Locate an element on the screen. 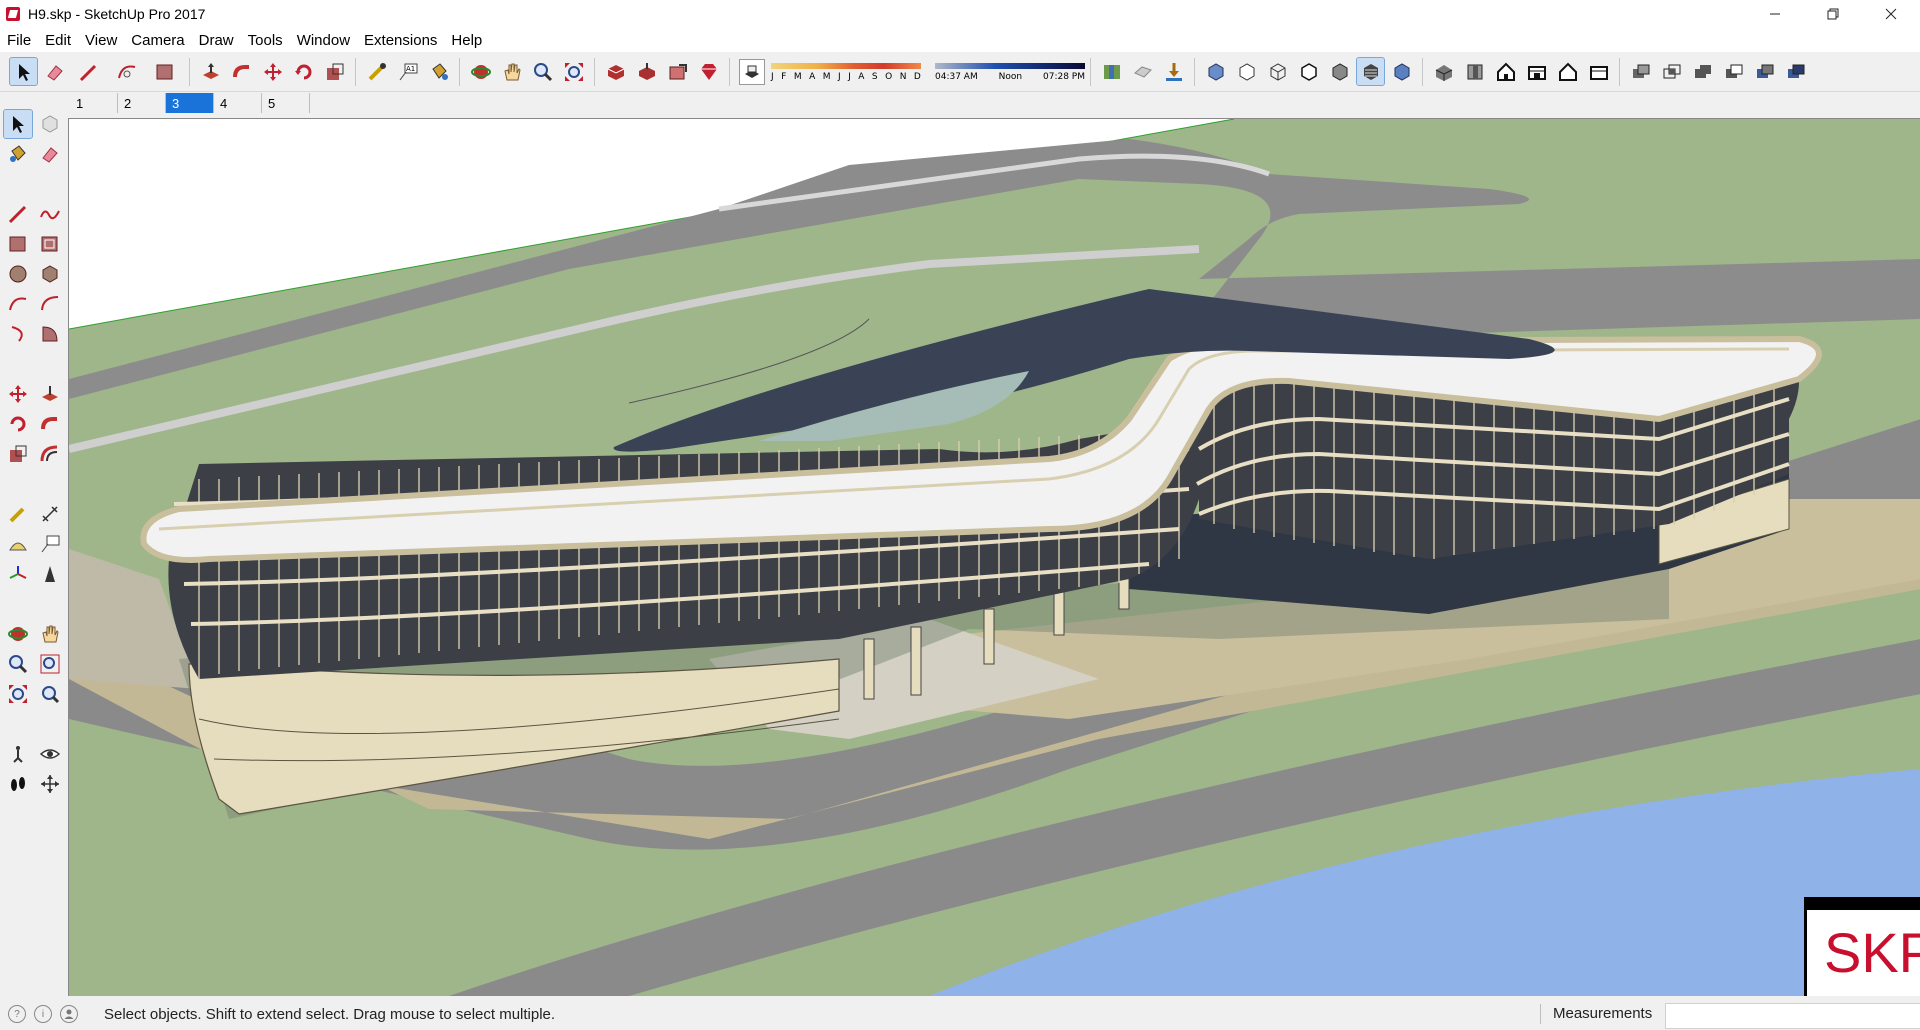 The height and width of the screenshot is (1030, 1920). menu-window: Window is located at coordinates (323, 40).